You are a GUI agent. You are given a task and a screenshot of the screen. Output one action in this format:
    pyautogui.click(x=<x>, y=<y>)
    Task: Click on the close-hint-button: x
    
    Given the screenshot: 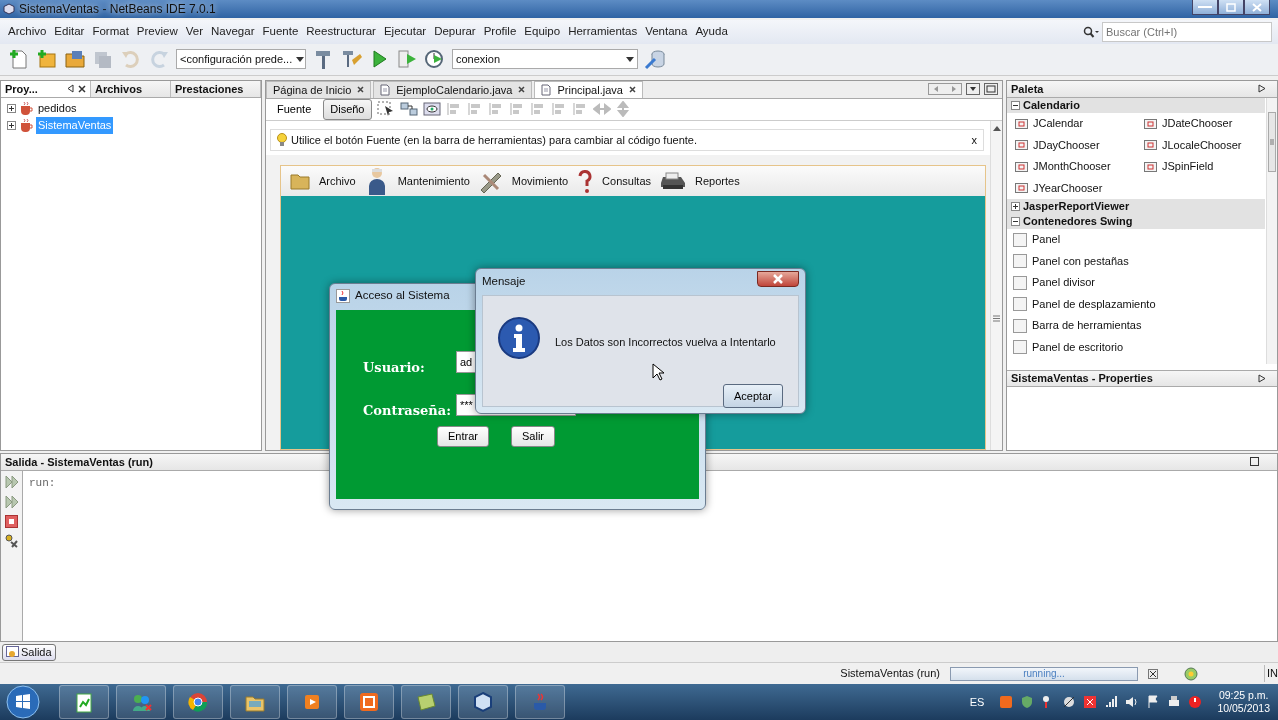 What is the action you would take?
    pyautogui.click(x=974, y=140)
    